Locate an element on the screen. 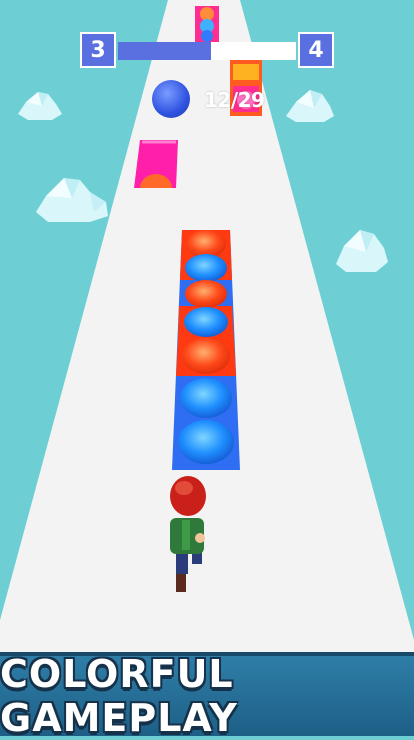  blue-ball-icon is located at coordinates (171, 99).